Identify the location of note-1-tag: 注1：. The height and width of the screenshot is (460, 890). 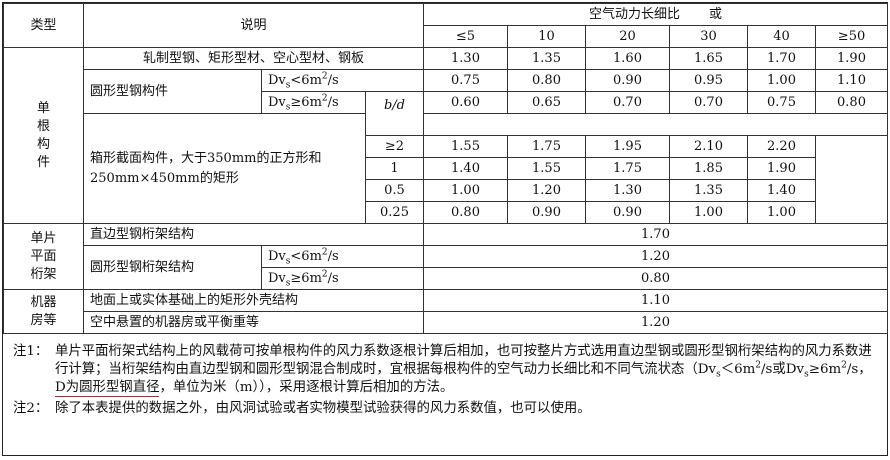
(31, 351).